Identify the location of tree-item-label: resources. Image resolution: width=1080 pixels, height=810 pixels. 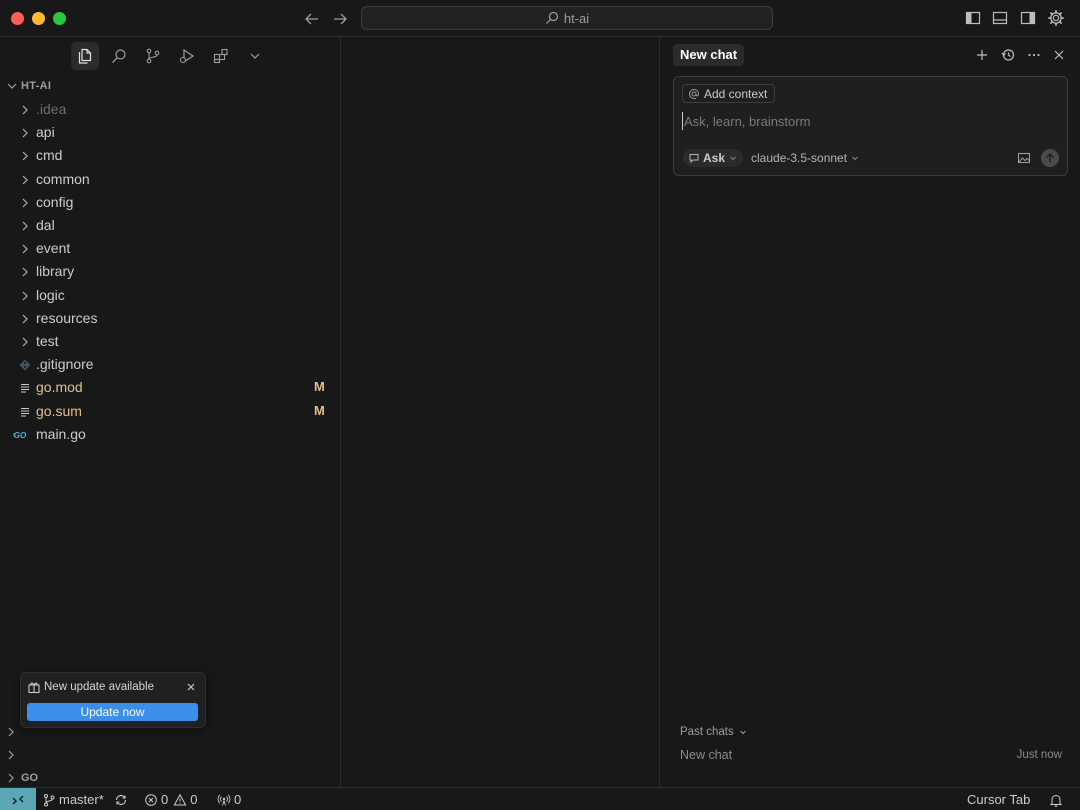
(67, 317).